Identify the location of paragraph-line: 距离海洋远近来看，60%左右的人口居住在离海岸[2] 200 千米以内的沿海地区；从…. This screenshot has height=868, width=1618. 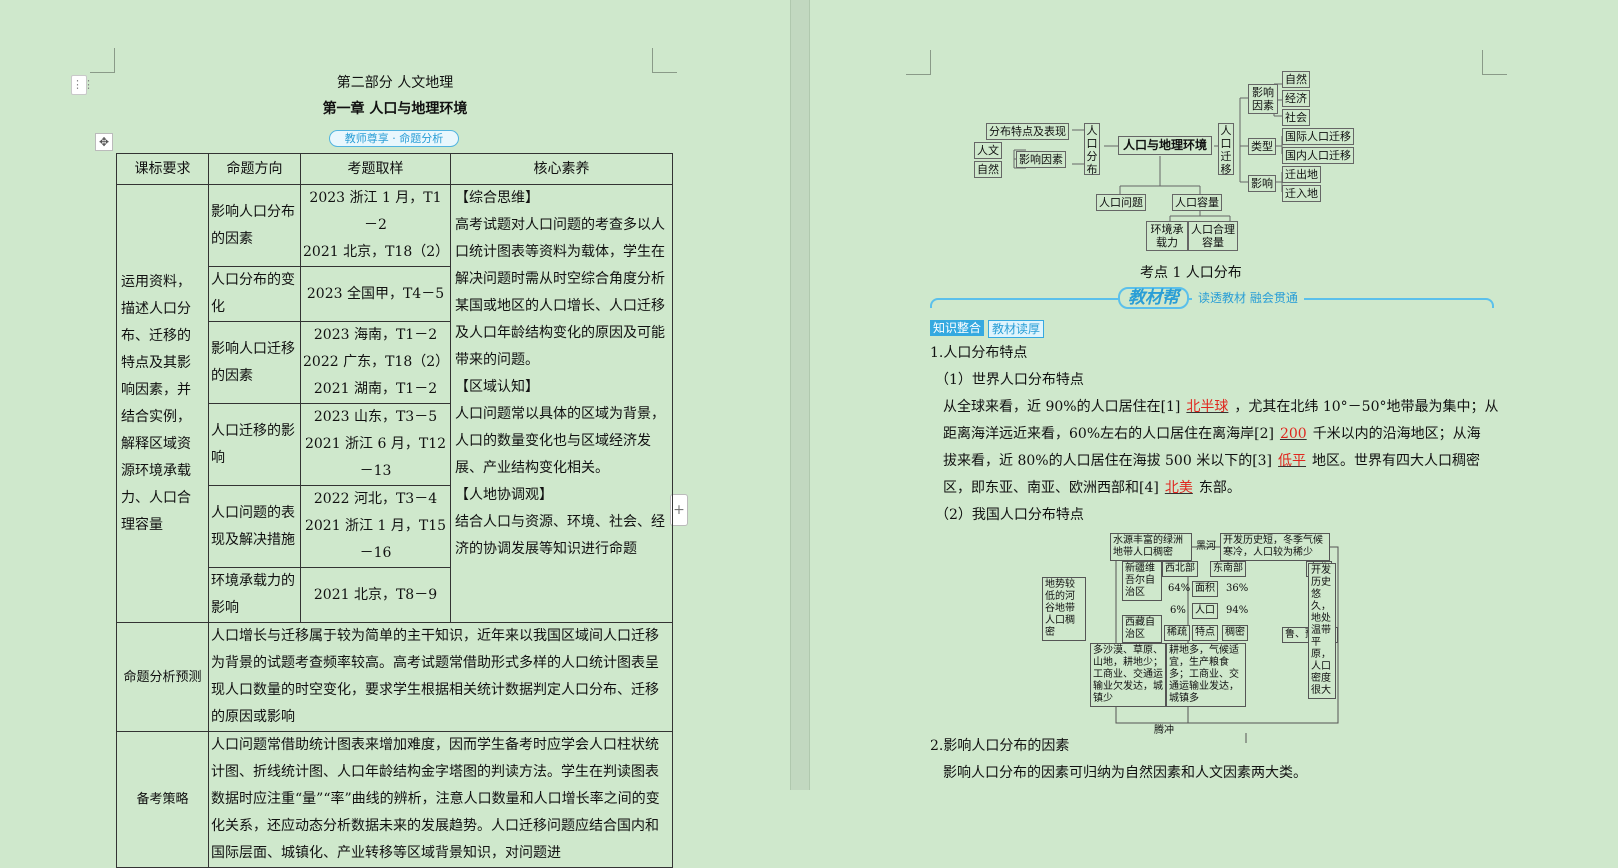
(1212, 434).